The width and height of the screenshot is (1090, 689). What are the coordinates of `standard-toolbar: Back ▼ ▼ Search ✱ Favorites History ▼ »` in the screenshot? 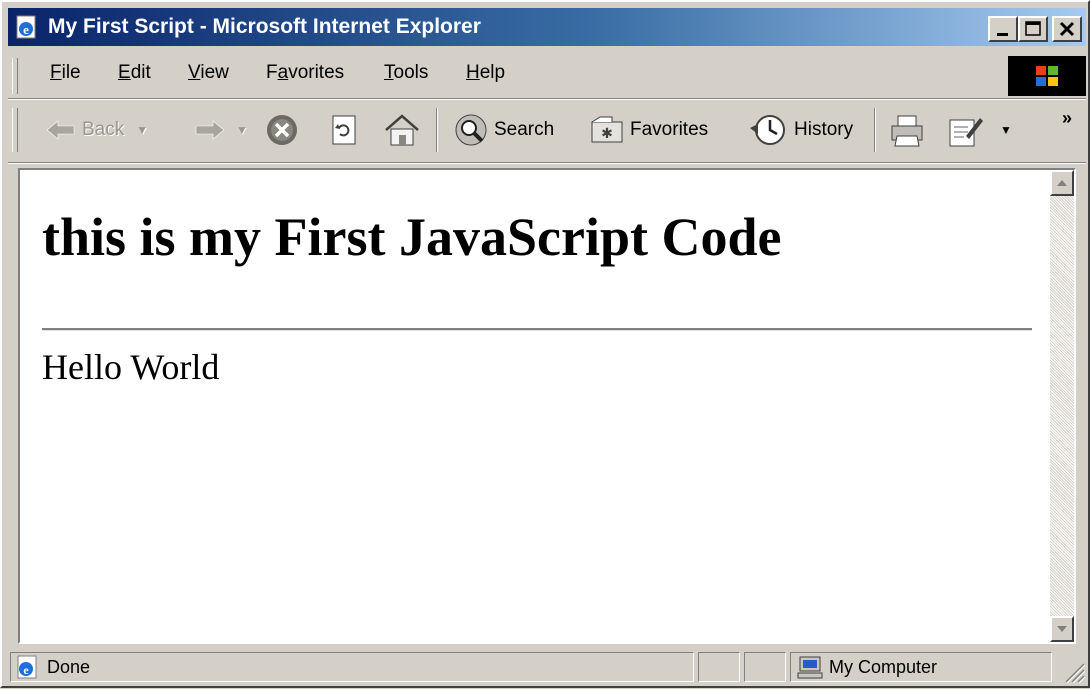 It's located at (547, 131).